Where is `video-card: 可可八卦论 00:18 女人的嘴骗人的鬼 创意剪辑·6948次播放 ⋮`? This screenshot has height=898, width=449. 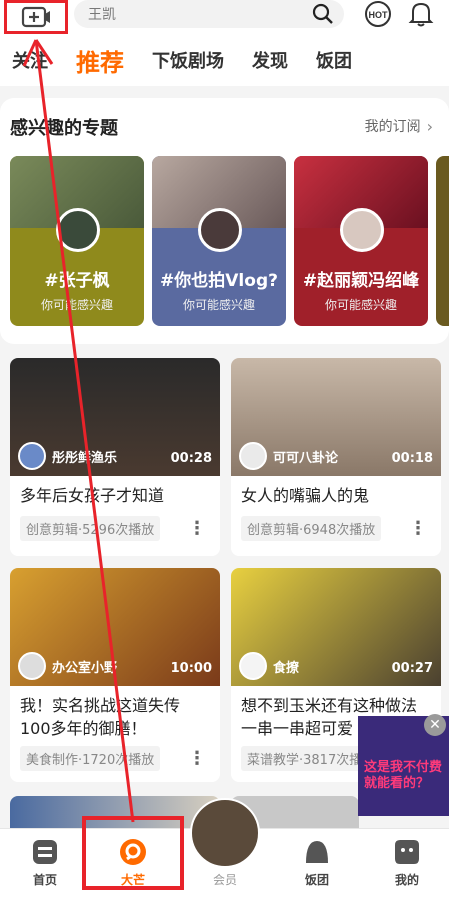 video-card: 可可八卦论 00:18 女人的嘴骗人的鬼 创意剪辑·6948次播放 ⋮ is located at coordinates (336, 457).